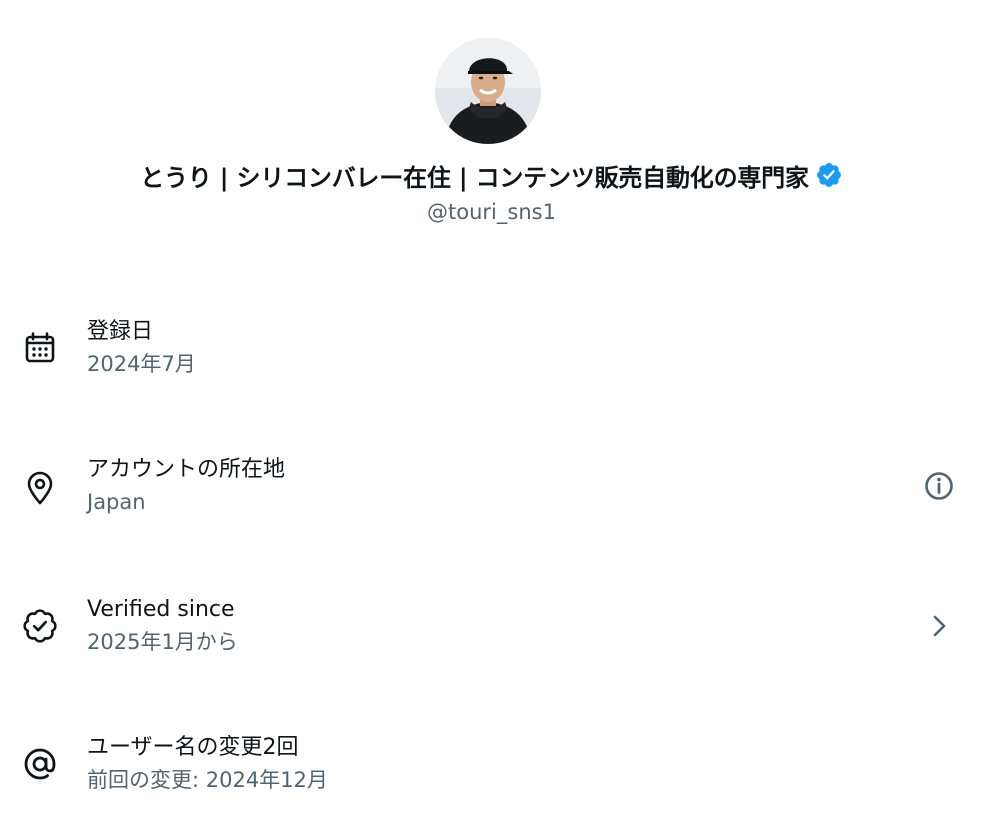 The width and height of the screenshot is (983, 834). What do you see at coordinates (495, 764) in the screenshot?
I see `info-row-text: ユーザー名の変更2回 前回の変更: 2024年12月` at bounding box center [495, 764].